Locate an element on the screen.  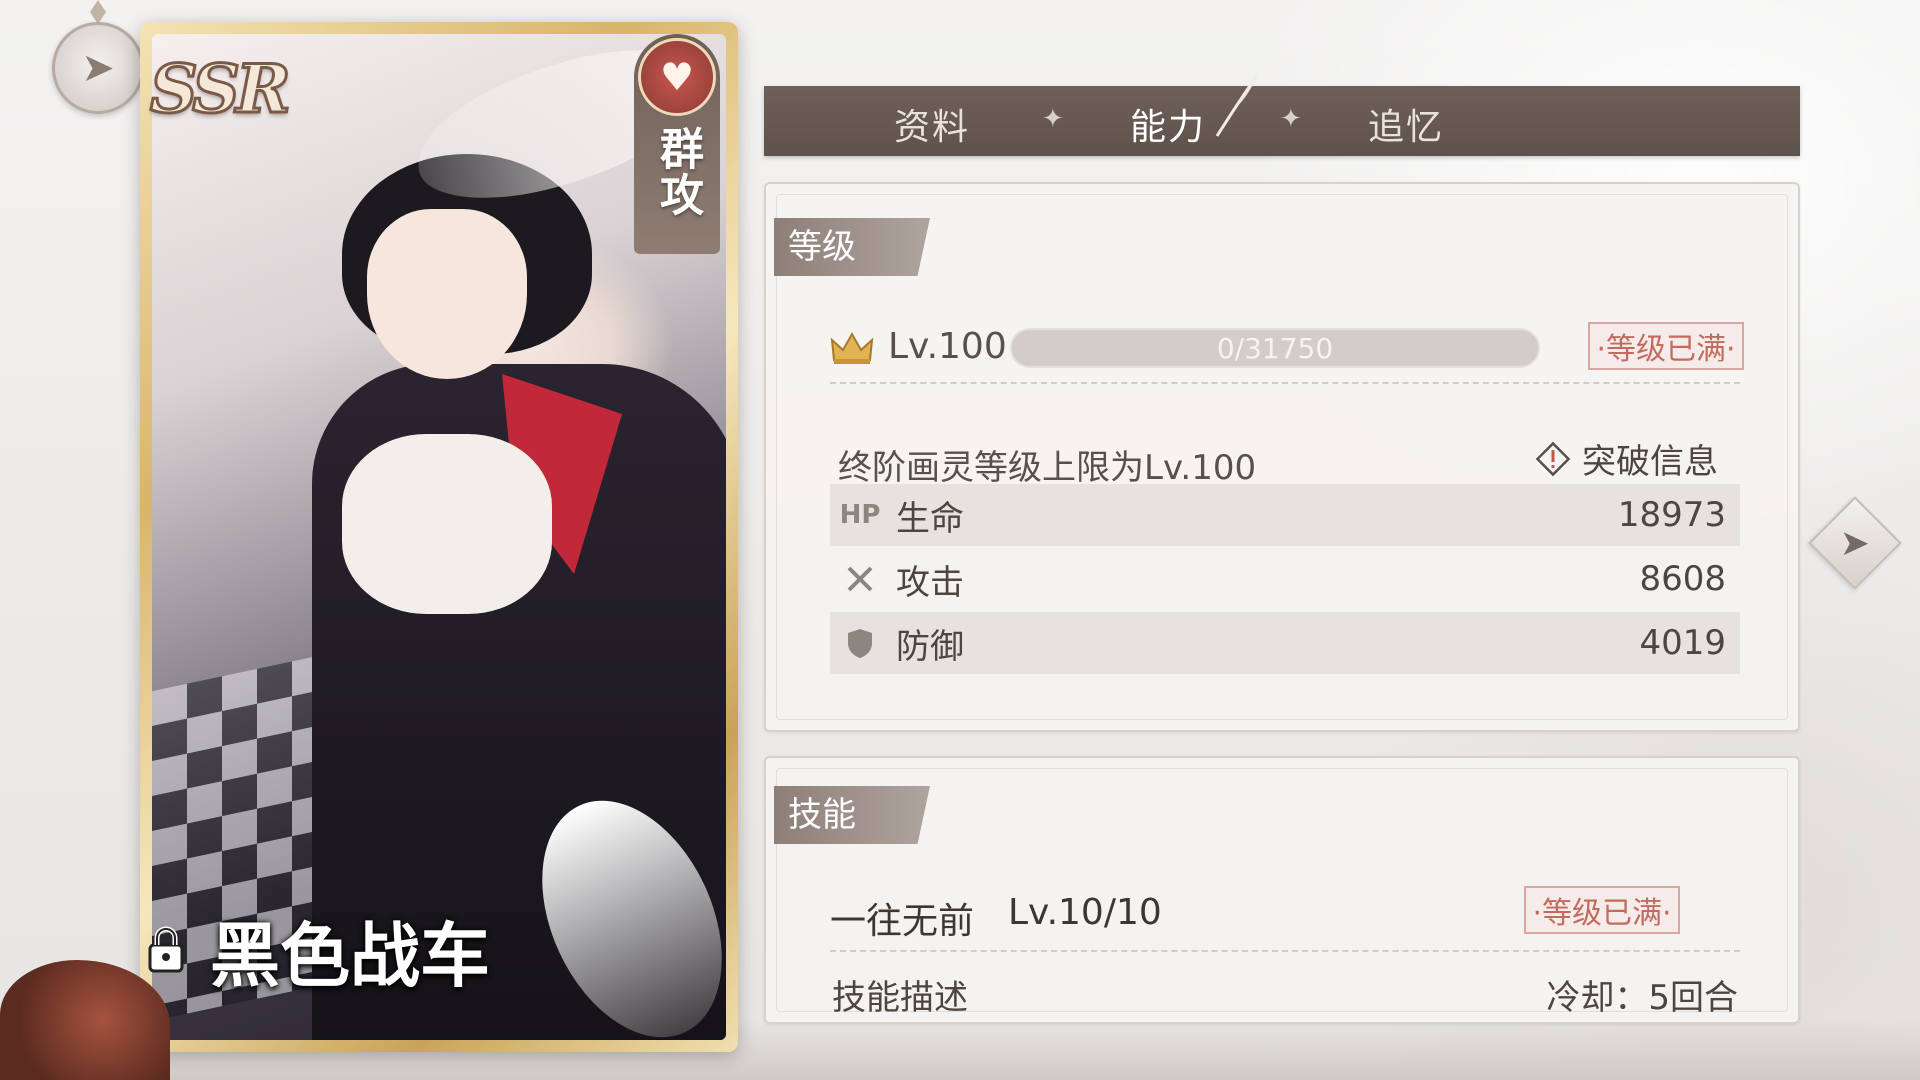
rarity-badge: SSR is located at coordinates (221, 89).